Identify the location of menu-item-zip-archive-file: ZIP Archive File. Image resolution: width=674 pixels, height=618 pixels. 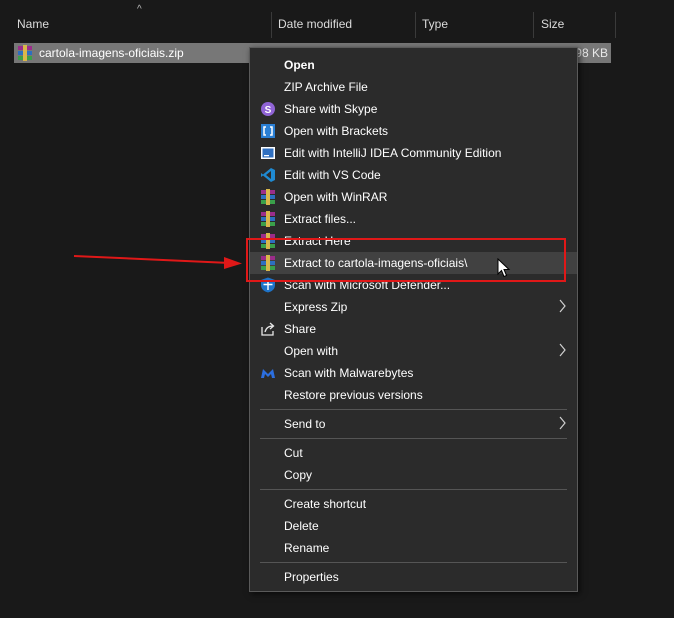
(413, 87).